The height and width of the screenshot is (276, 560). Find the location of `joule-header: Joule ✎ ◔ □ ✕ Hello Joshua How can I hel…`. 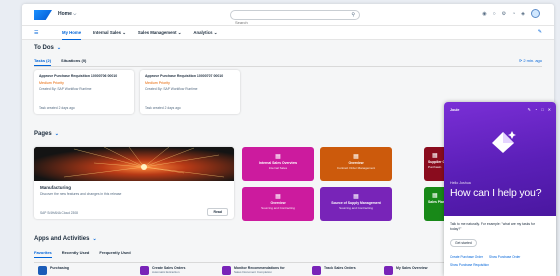

joule-header: Joule ✎ ◔ □ ✕ Hello Joshua How can I hel… is located at coordinates (500, 159).